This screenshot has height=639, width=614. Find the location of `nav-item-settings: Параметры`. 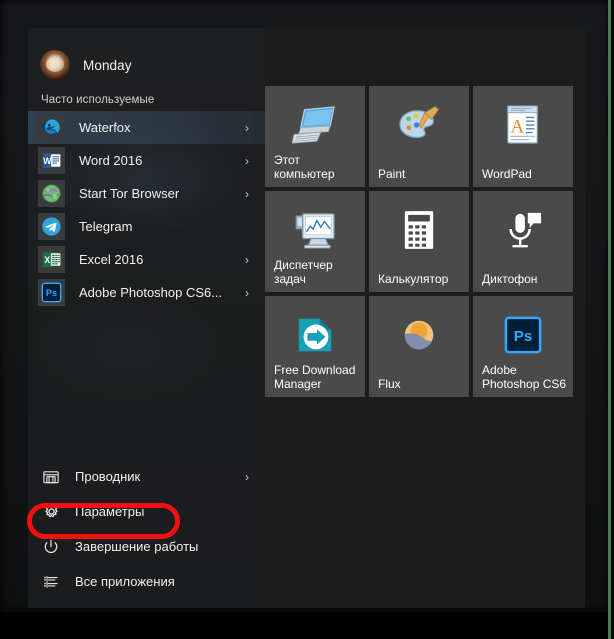

nav-item-settings: Параметры is located at coordinates (146, 511).